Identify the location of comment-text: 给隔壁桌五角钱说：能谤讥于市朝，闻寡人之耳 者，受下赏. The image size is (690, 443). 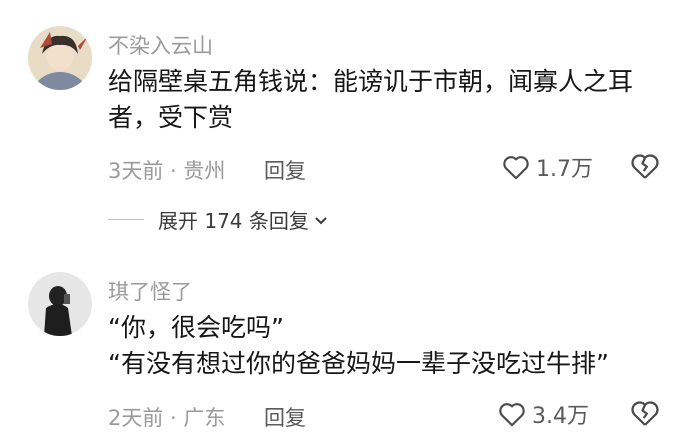
(388, 100).